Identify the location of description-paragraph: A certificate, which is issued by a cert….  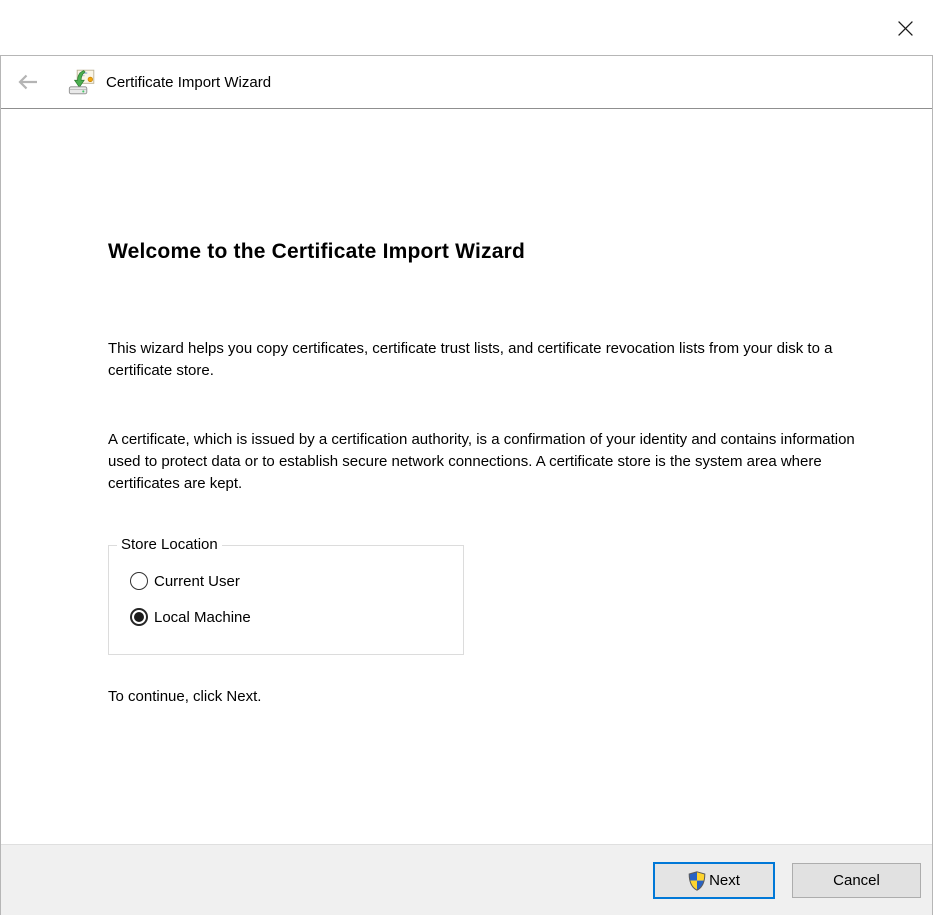
(481, 461).